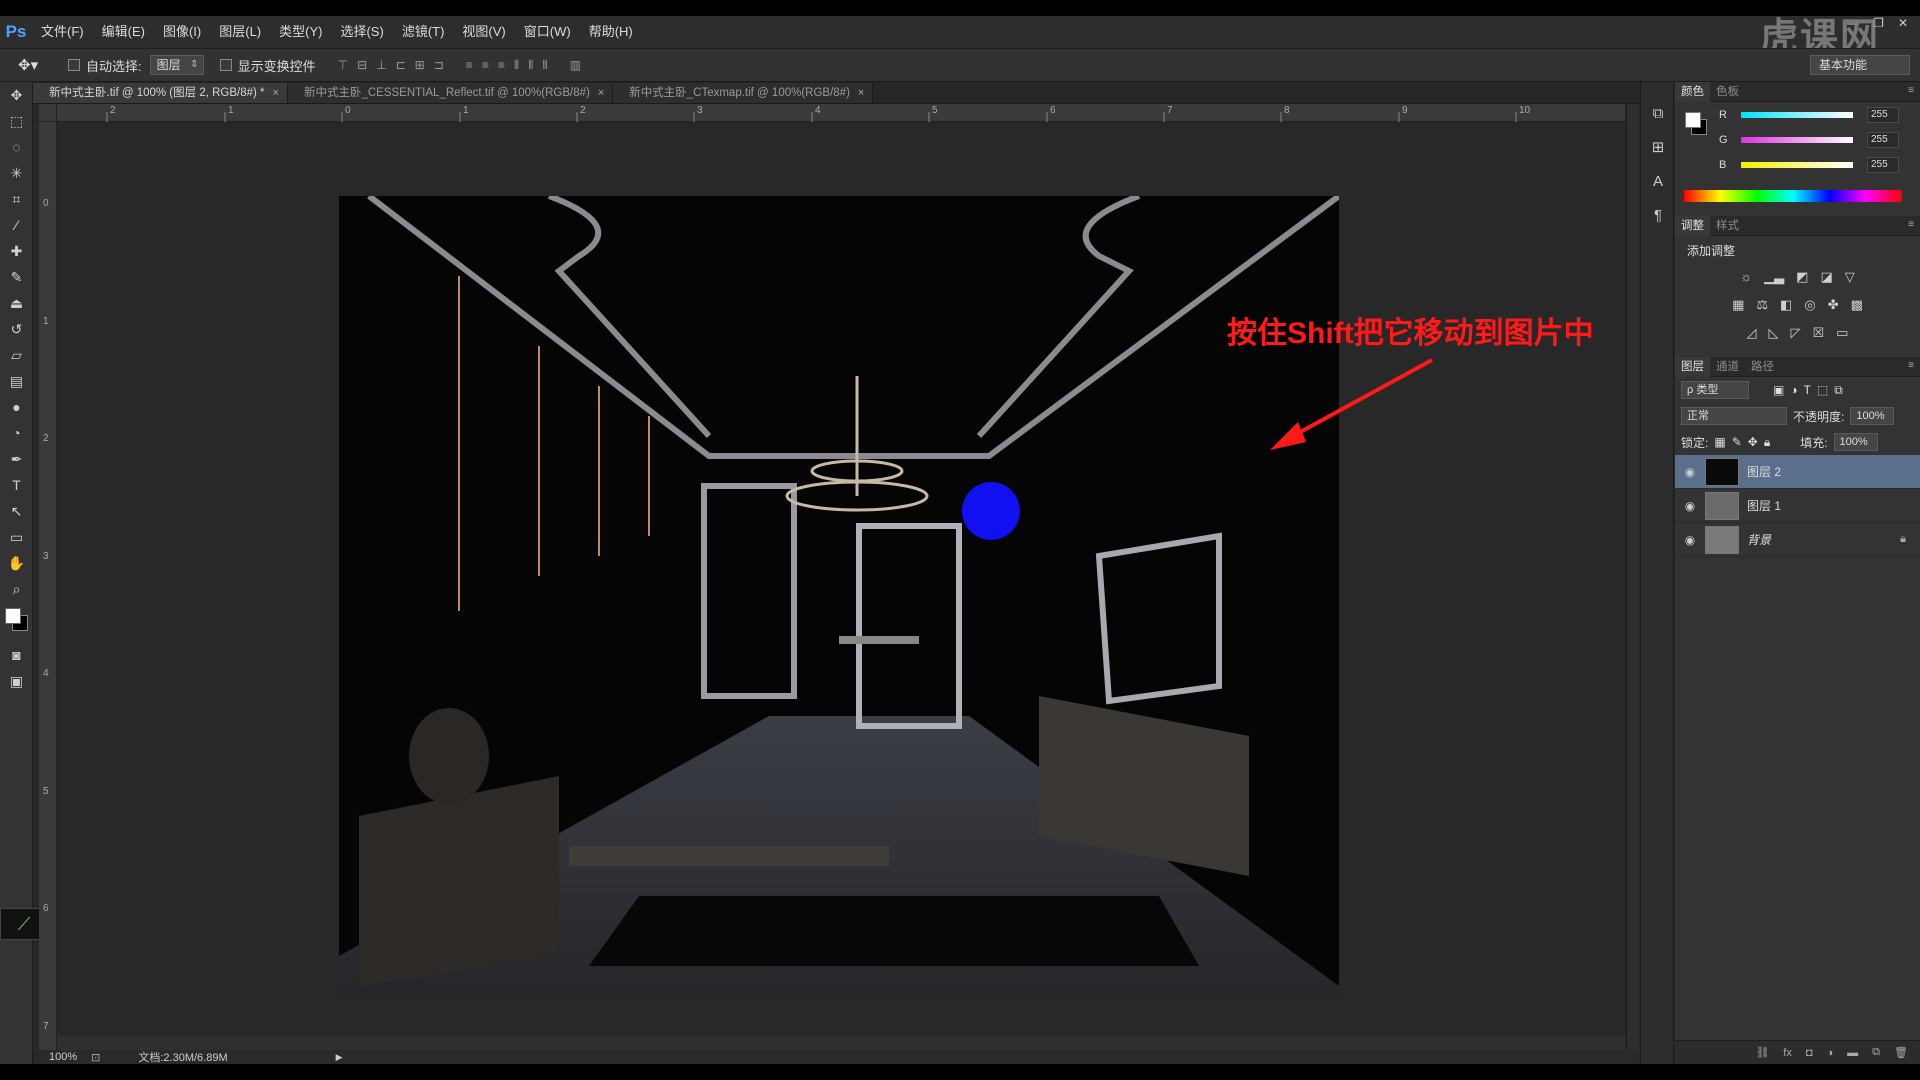 The image size is (1920, 1080). Describe the element at coordinates (1727, 226) in the screenshot. I see `tab-styles: 样式` at that location.